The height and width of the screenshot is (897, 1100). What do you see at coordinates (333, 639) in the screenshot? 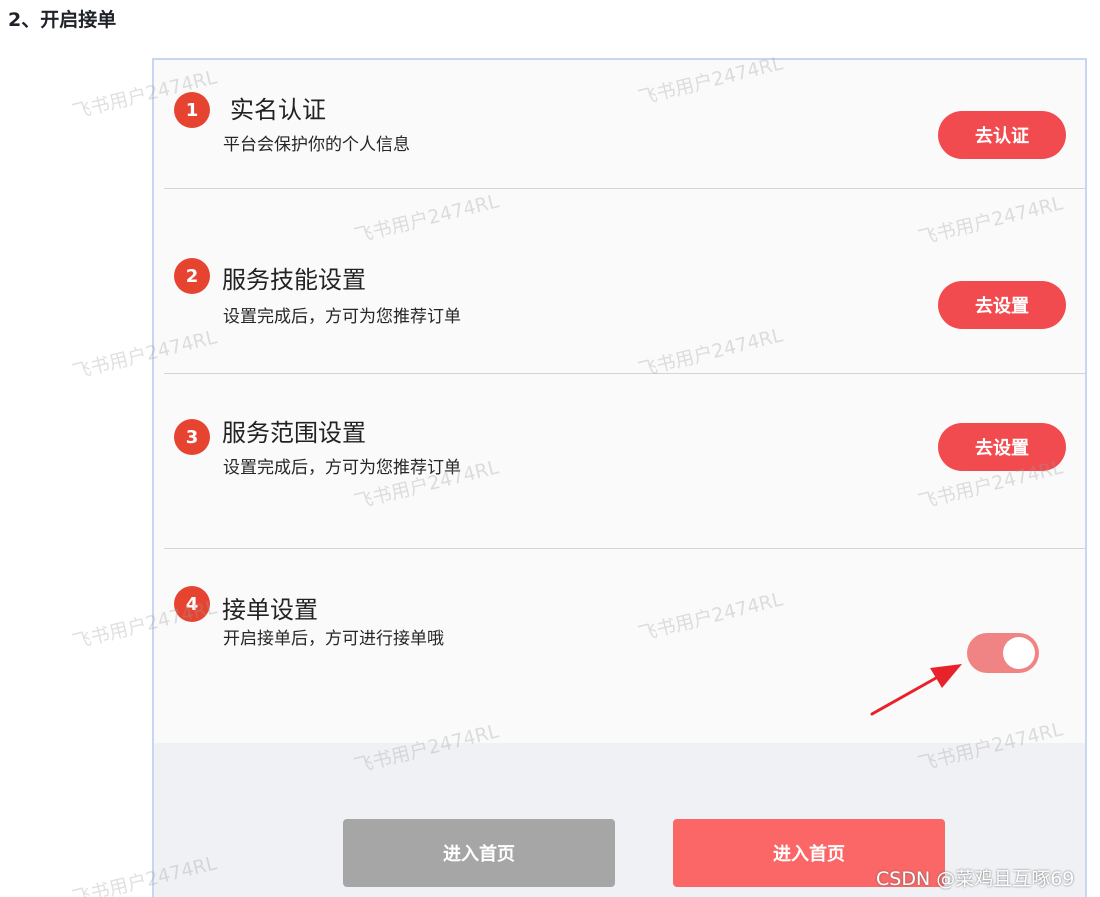
I see `step-description: 开启接单后，方可进行接单哦` at bounding box center [333, 639].